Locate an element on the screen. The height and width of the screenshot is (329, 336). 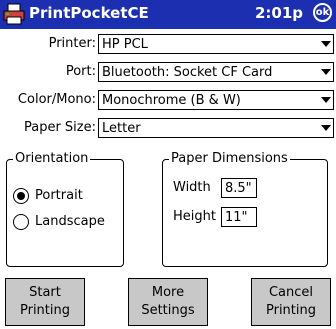
radio-selected-dot is located at coordinates (21, 196).